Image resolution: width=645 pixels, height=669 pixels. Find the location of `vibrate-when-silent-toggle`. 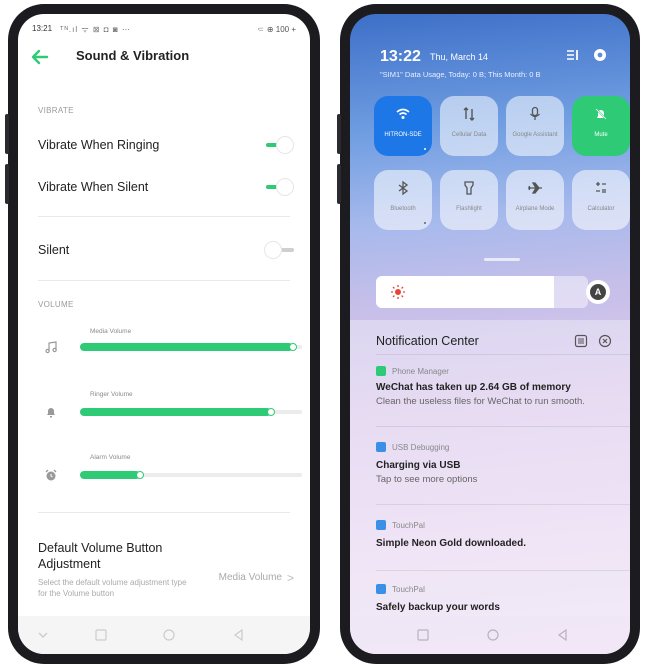

vibrate-when-silent-toggle is located at coordinates (279, 187).